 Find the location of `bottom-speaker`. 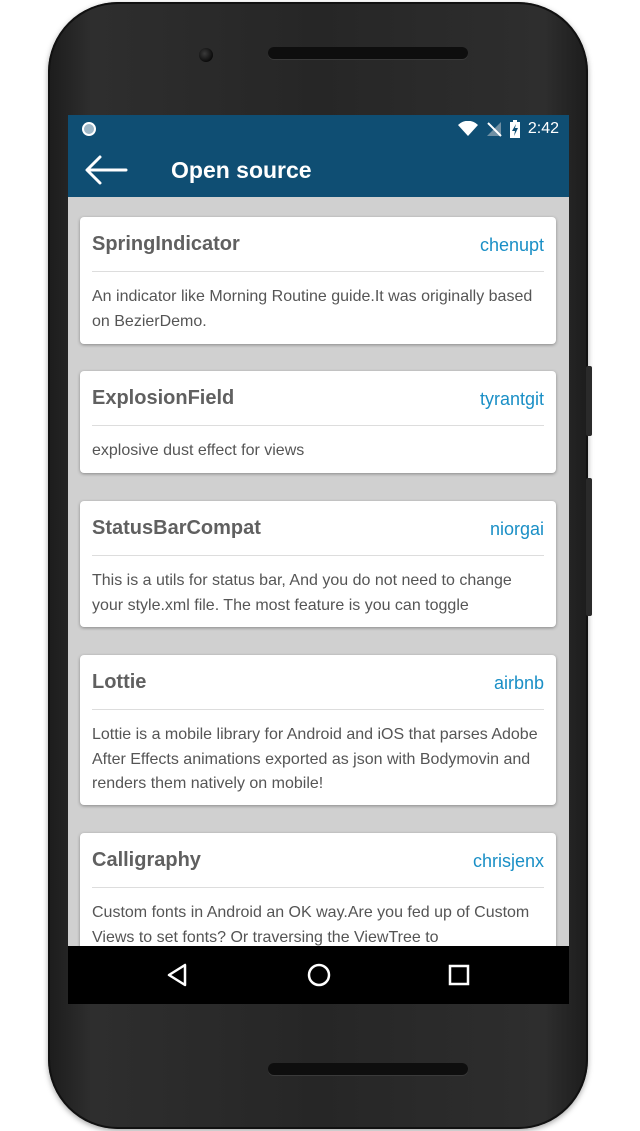

bottom-speaker is located at coordinates (368, 1069).